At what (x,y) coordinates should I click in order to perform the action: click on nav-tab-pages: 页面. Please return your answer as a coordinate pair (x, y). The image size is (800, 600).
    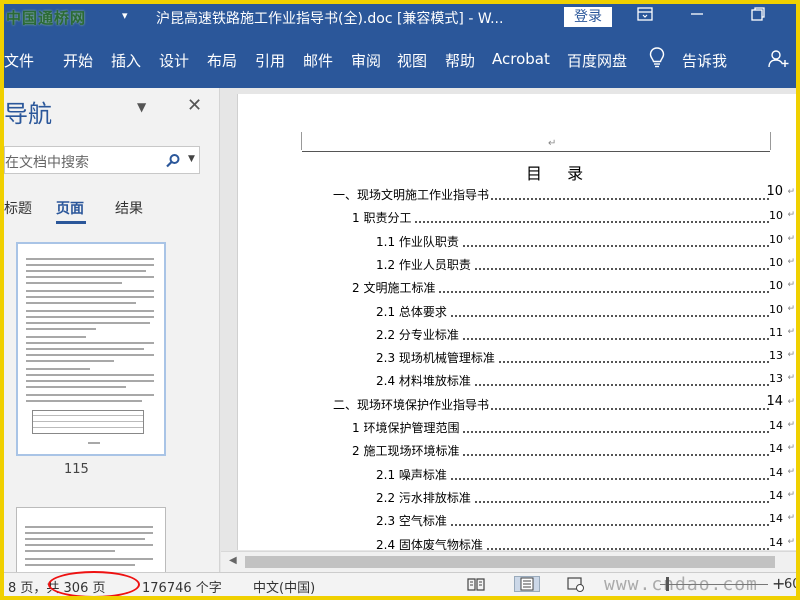
    Looking at the image, I should click on (70, 208).